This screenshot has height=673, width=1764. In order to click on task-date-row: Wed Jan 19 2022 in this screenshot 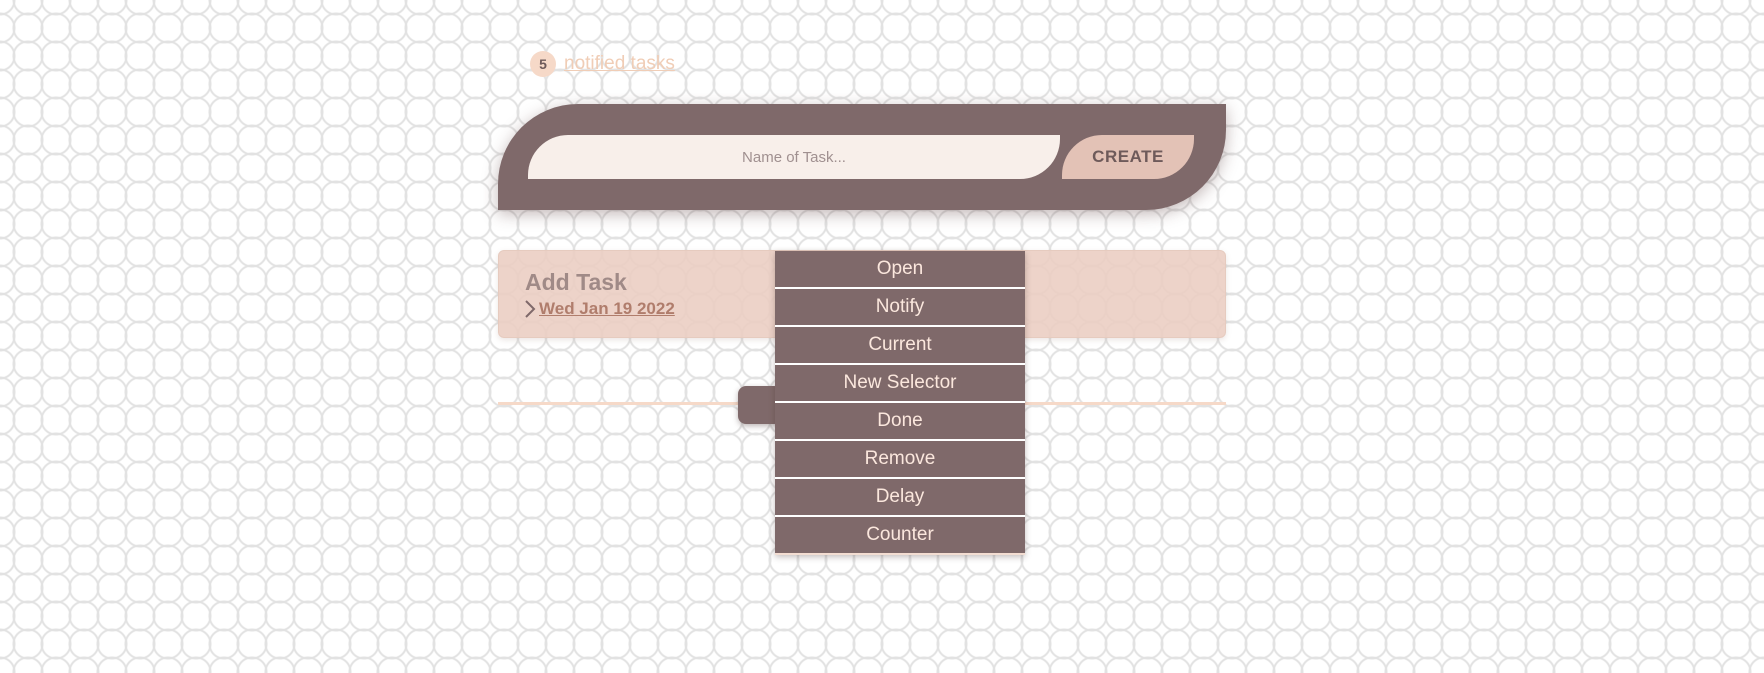, I will do `click(599, 309)`.